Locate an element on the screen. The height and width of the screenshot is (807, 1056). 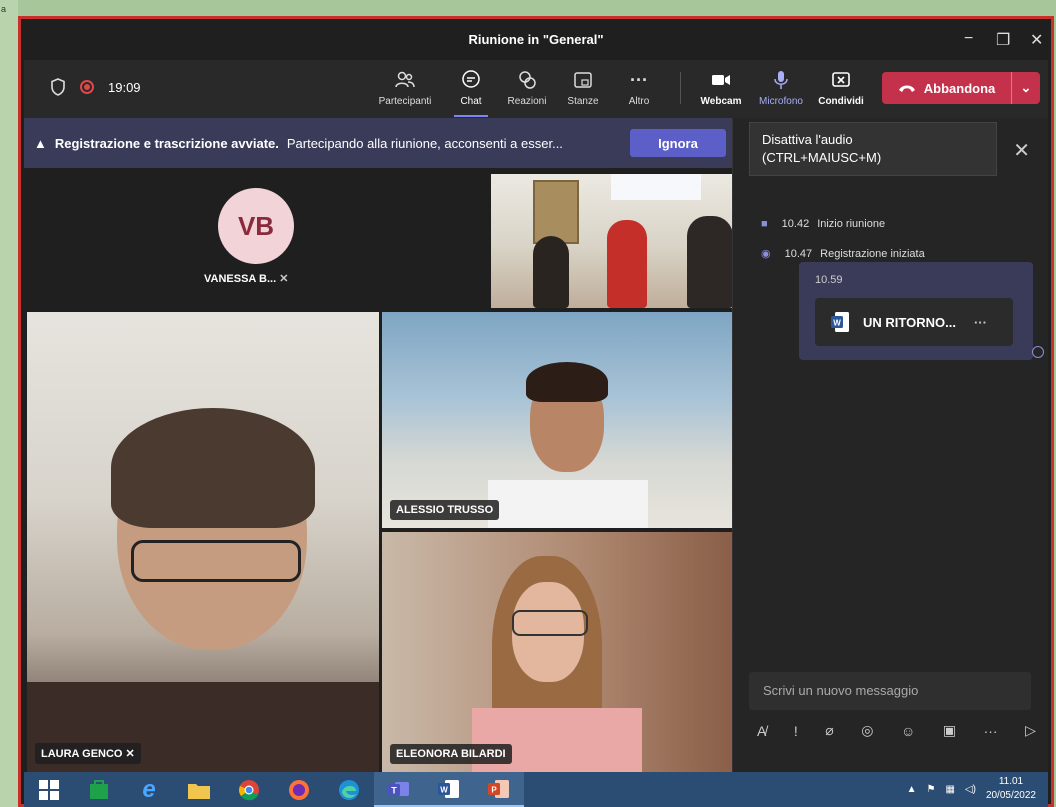
mute-tooltip: Disattiva l'audio (CTRL+MAIUSC+M) is located at coordinates (873, 149).